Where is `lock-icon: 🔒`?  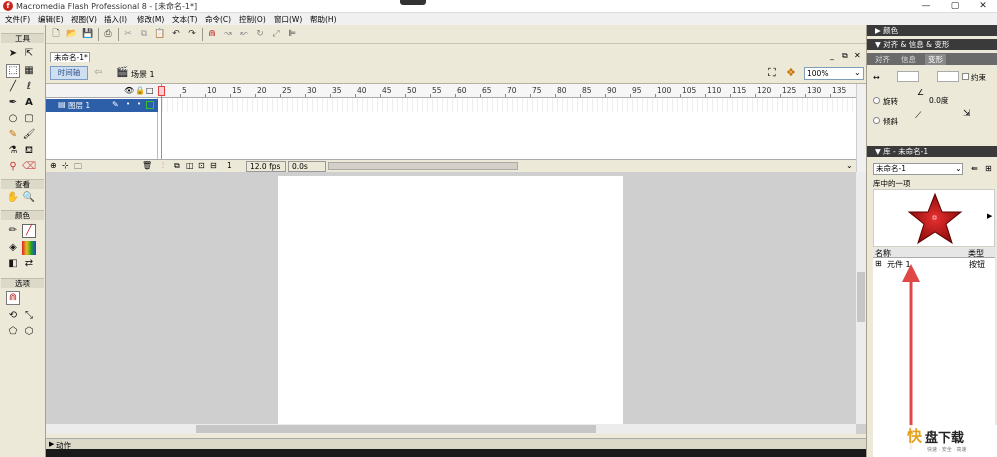
lock-icon: 🔒 is located at coordinates (140, 90).